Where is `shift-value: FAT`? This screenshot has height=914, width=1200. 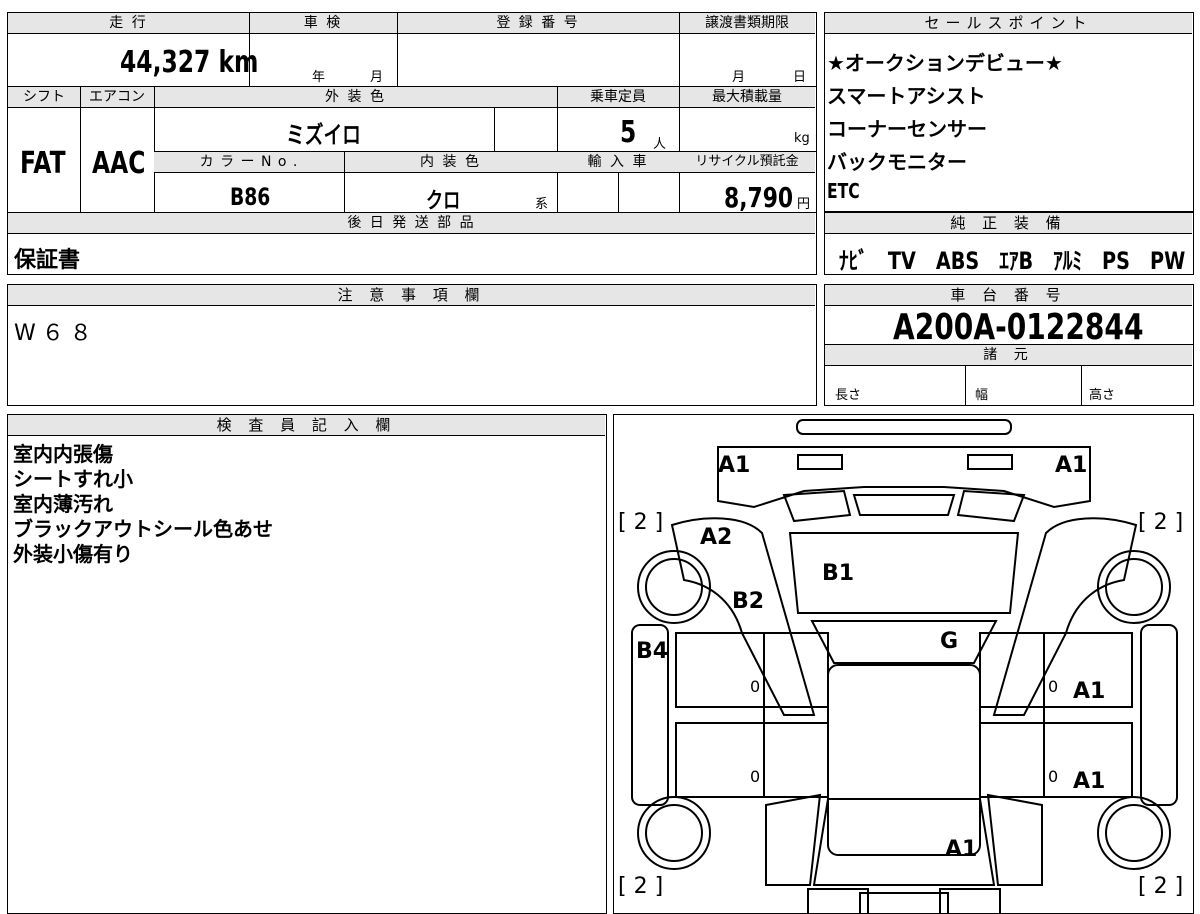 shift-value: FAT is located at coordinates (43, 163).